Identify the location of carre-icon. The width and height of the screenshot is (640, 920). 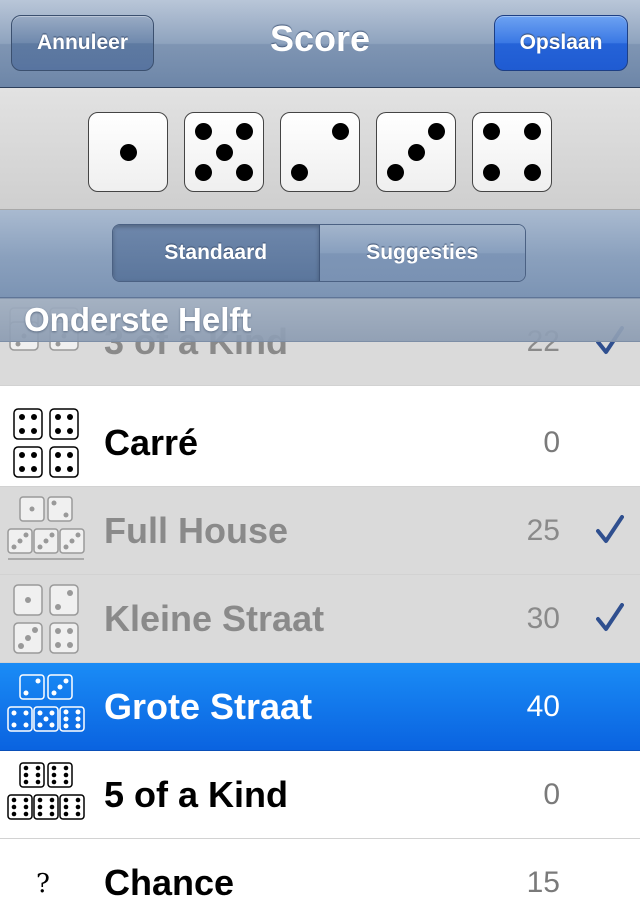
(46, 443).